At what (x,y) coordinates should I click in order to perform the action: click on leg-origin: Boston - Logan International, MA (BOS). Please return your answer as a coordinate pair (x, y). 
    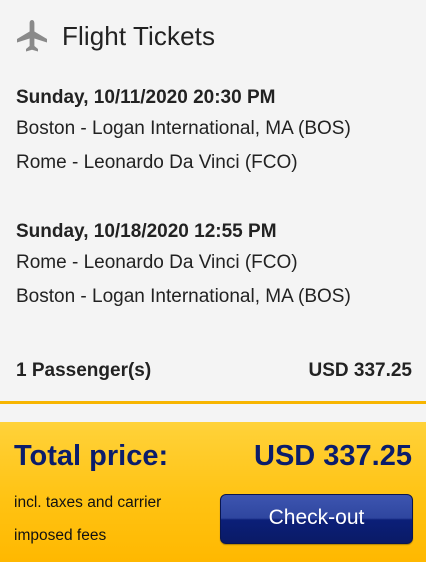
    Looking at the image, I should click on (183, 128).